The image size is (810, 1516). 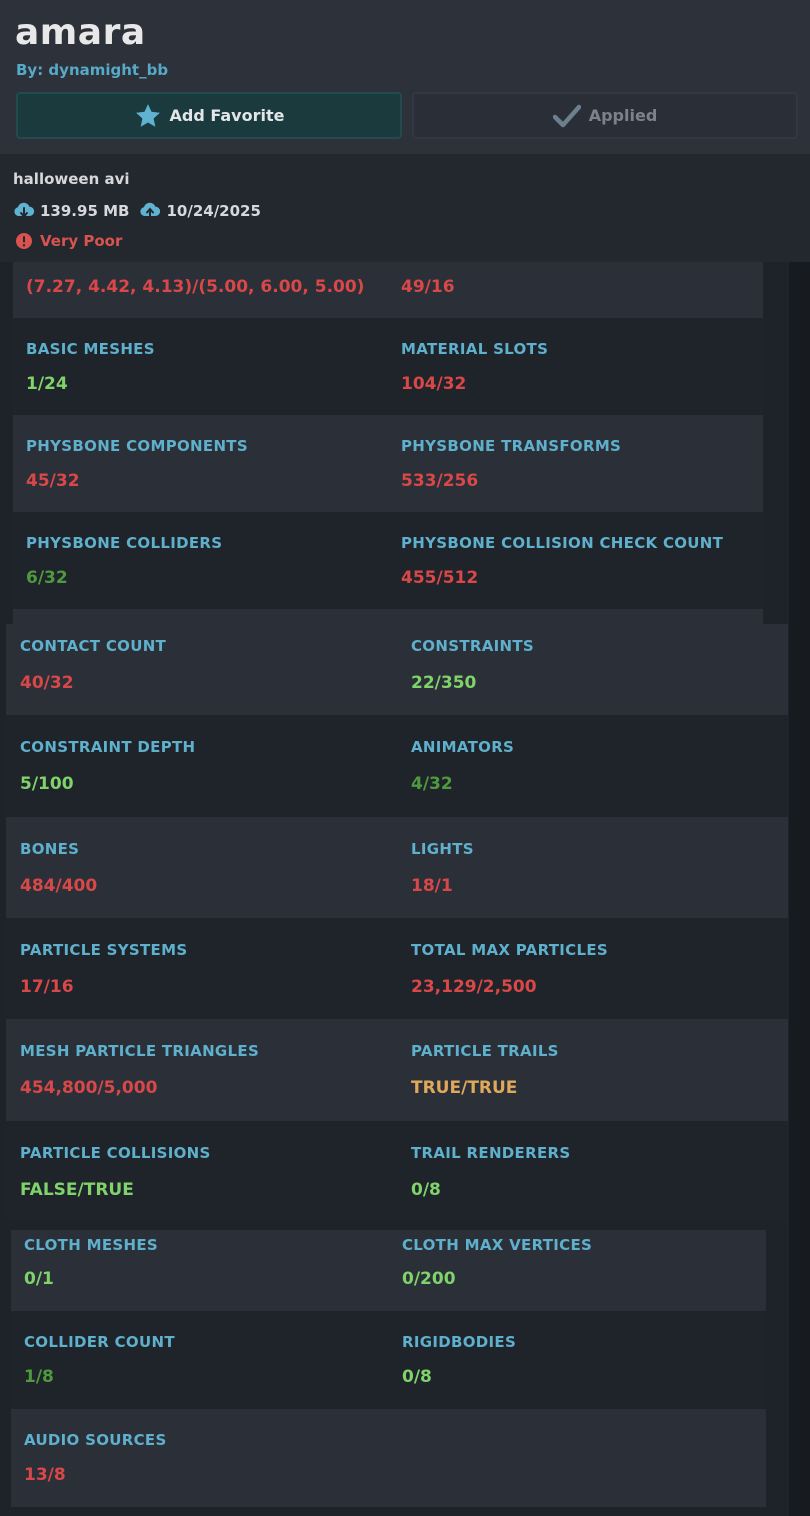 I want to click on stat-label: BASIC MESHES, so click(x=90, y=349).